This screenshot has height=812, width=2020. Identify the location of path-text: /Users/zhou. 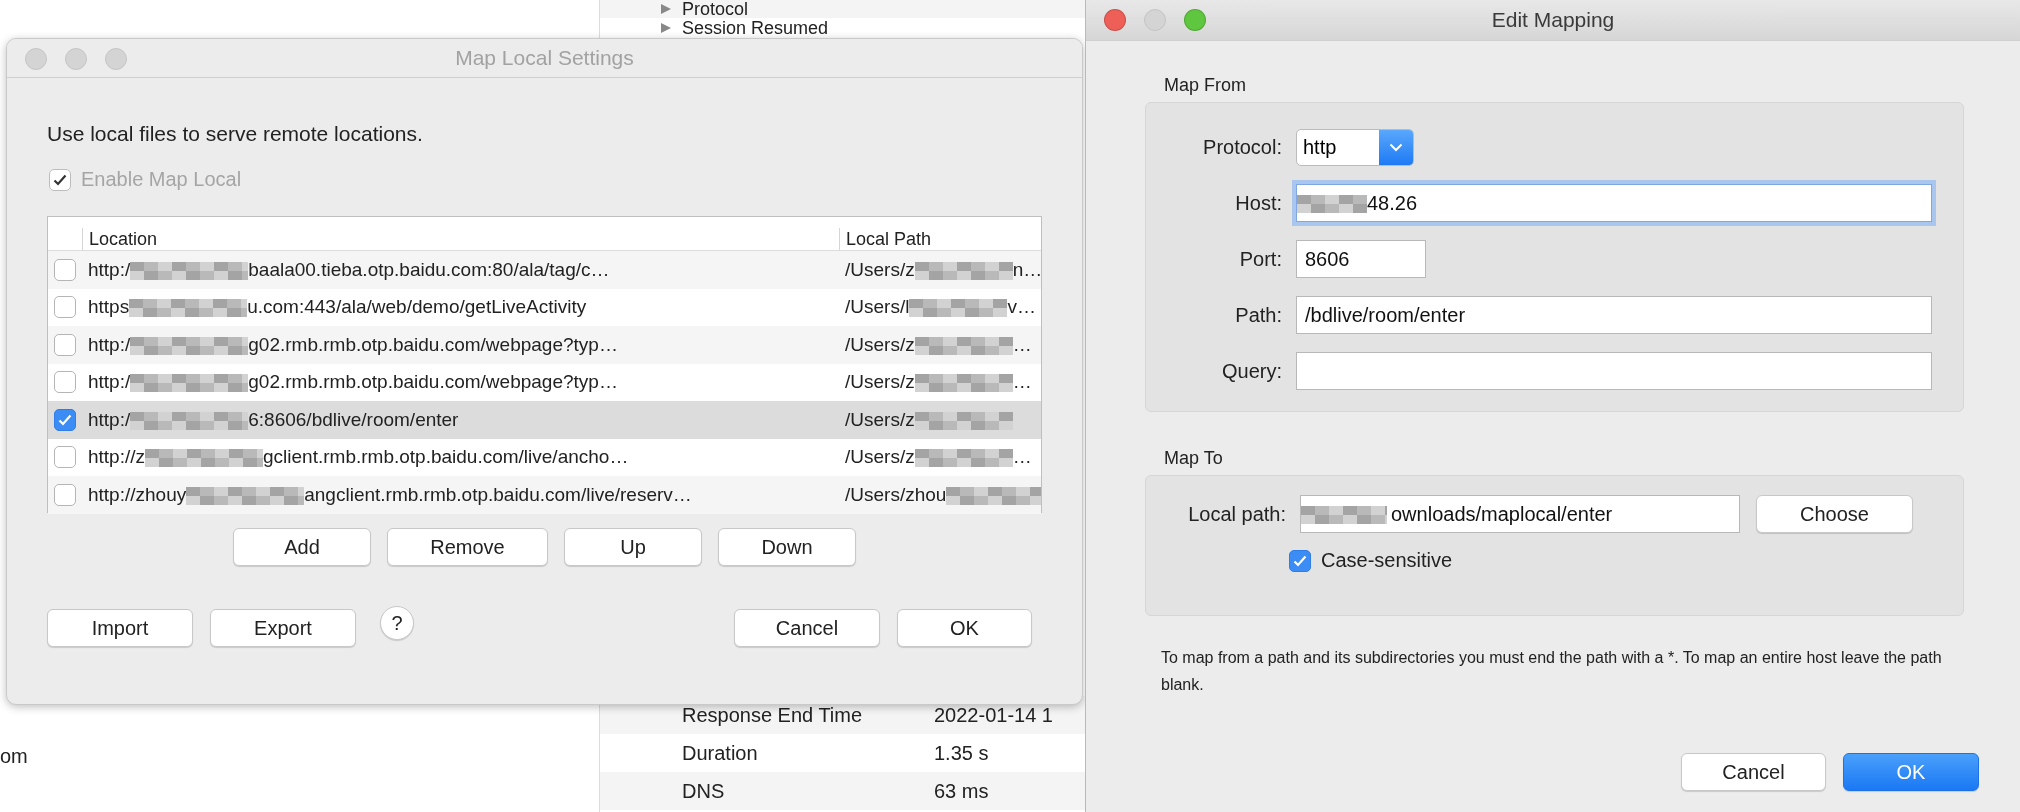
(896, 494).